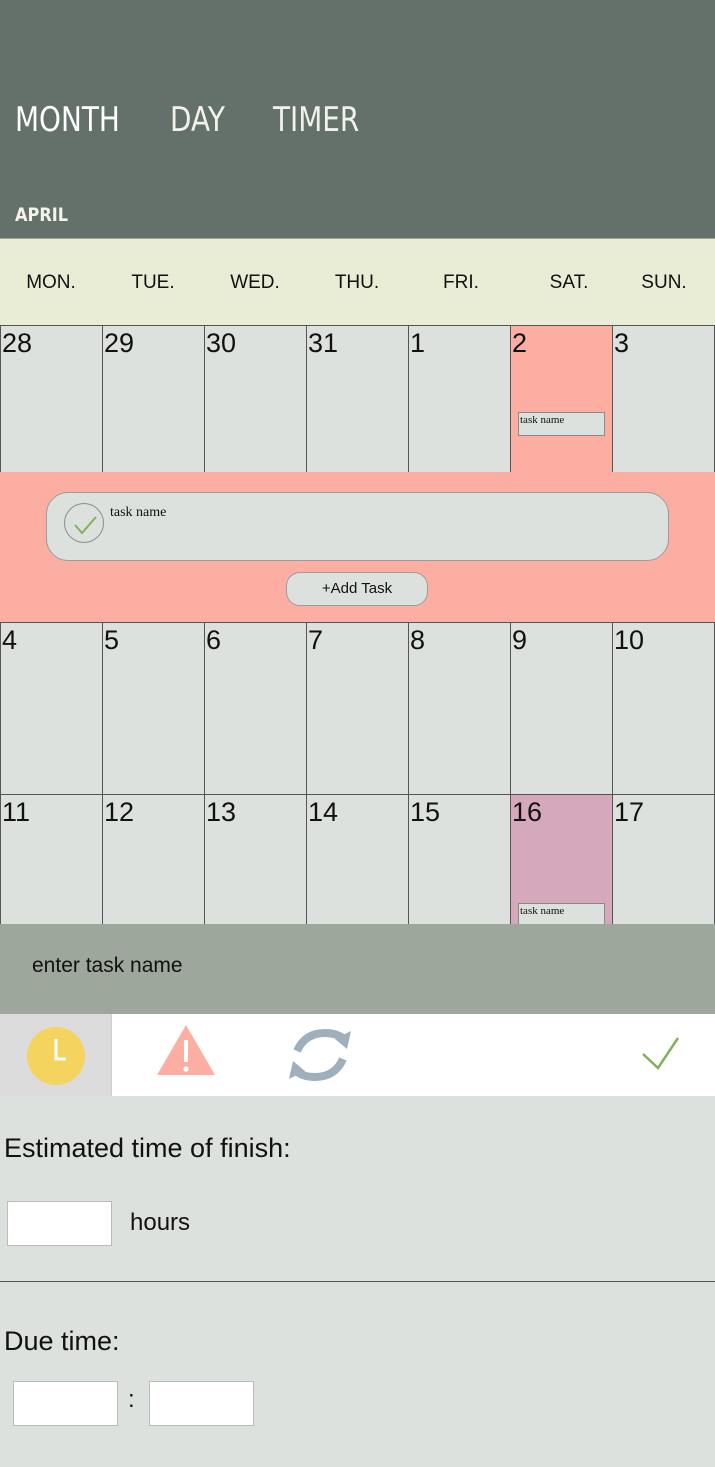  I want to click on day-cell: 12, so click(153, 864).